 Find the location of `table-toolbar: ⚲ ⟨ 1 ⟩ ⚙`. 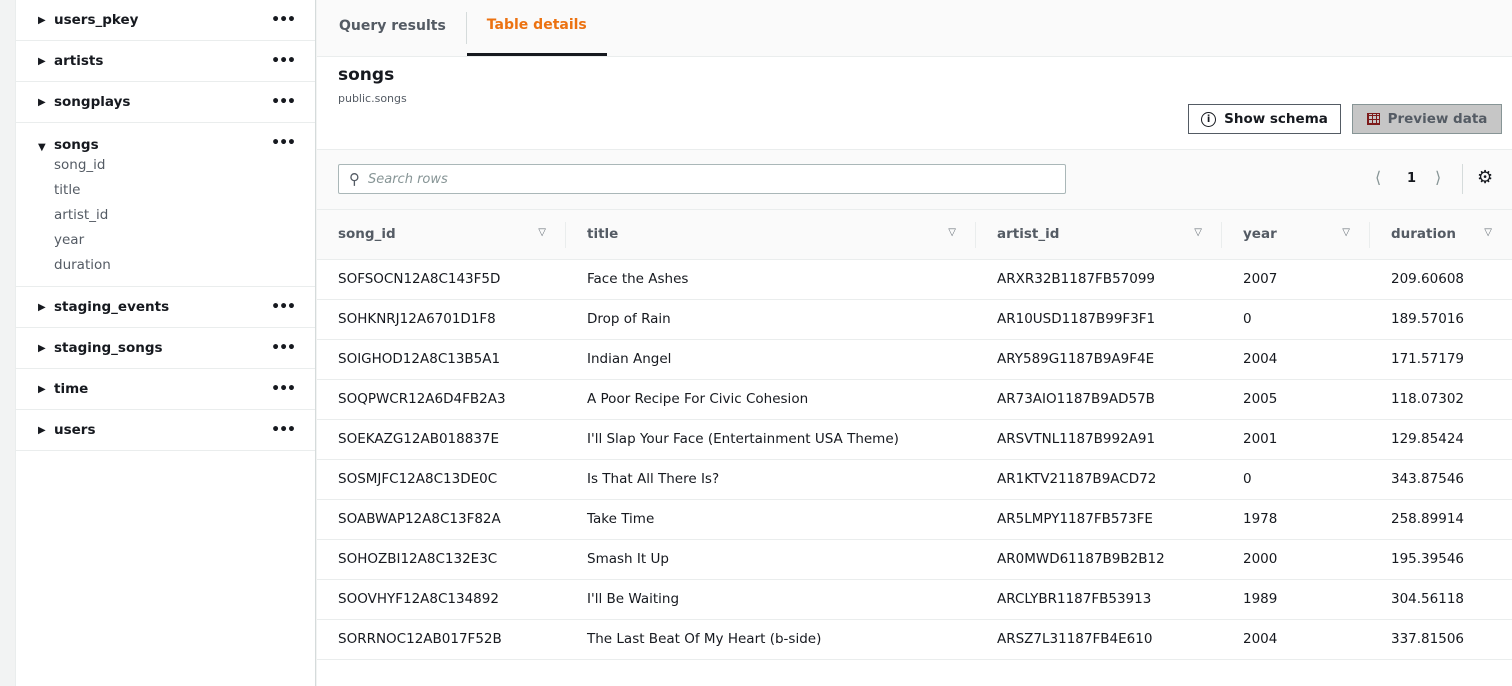

table-toolbar: ⚲ ⟨ 1 ⟩ ⚙ is located at coordinates (914, 180).